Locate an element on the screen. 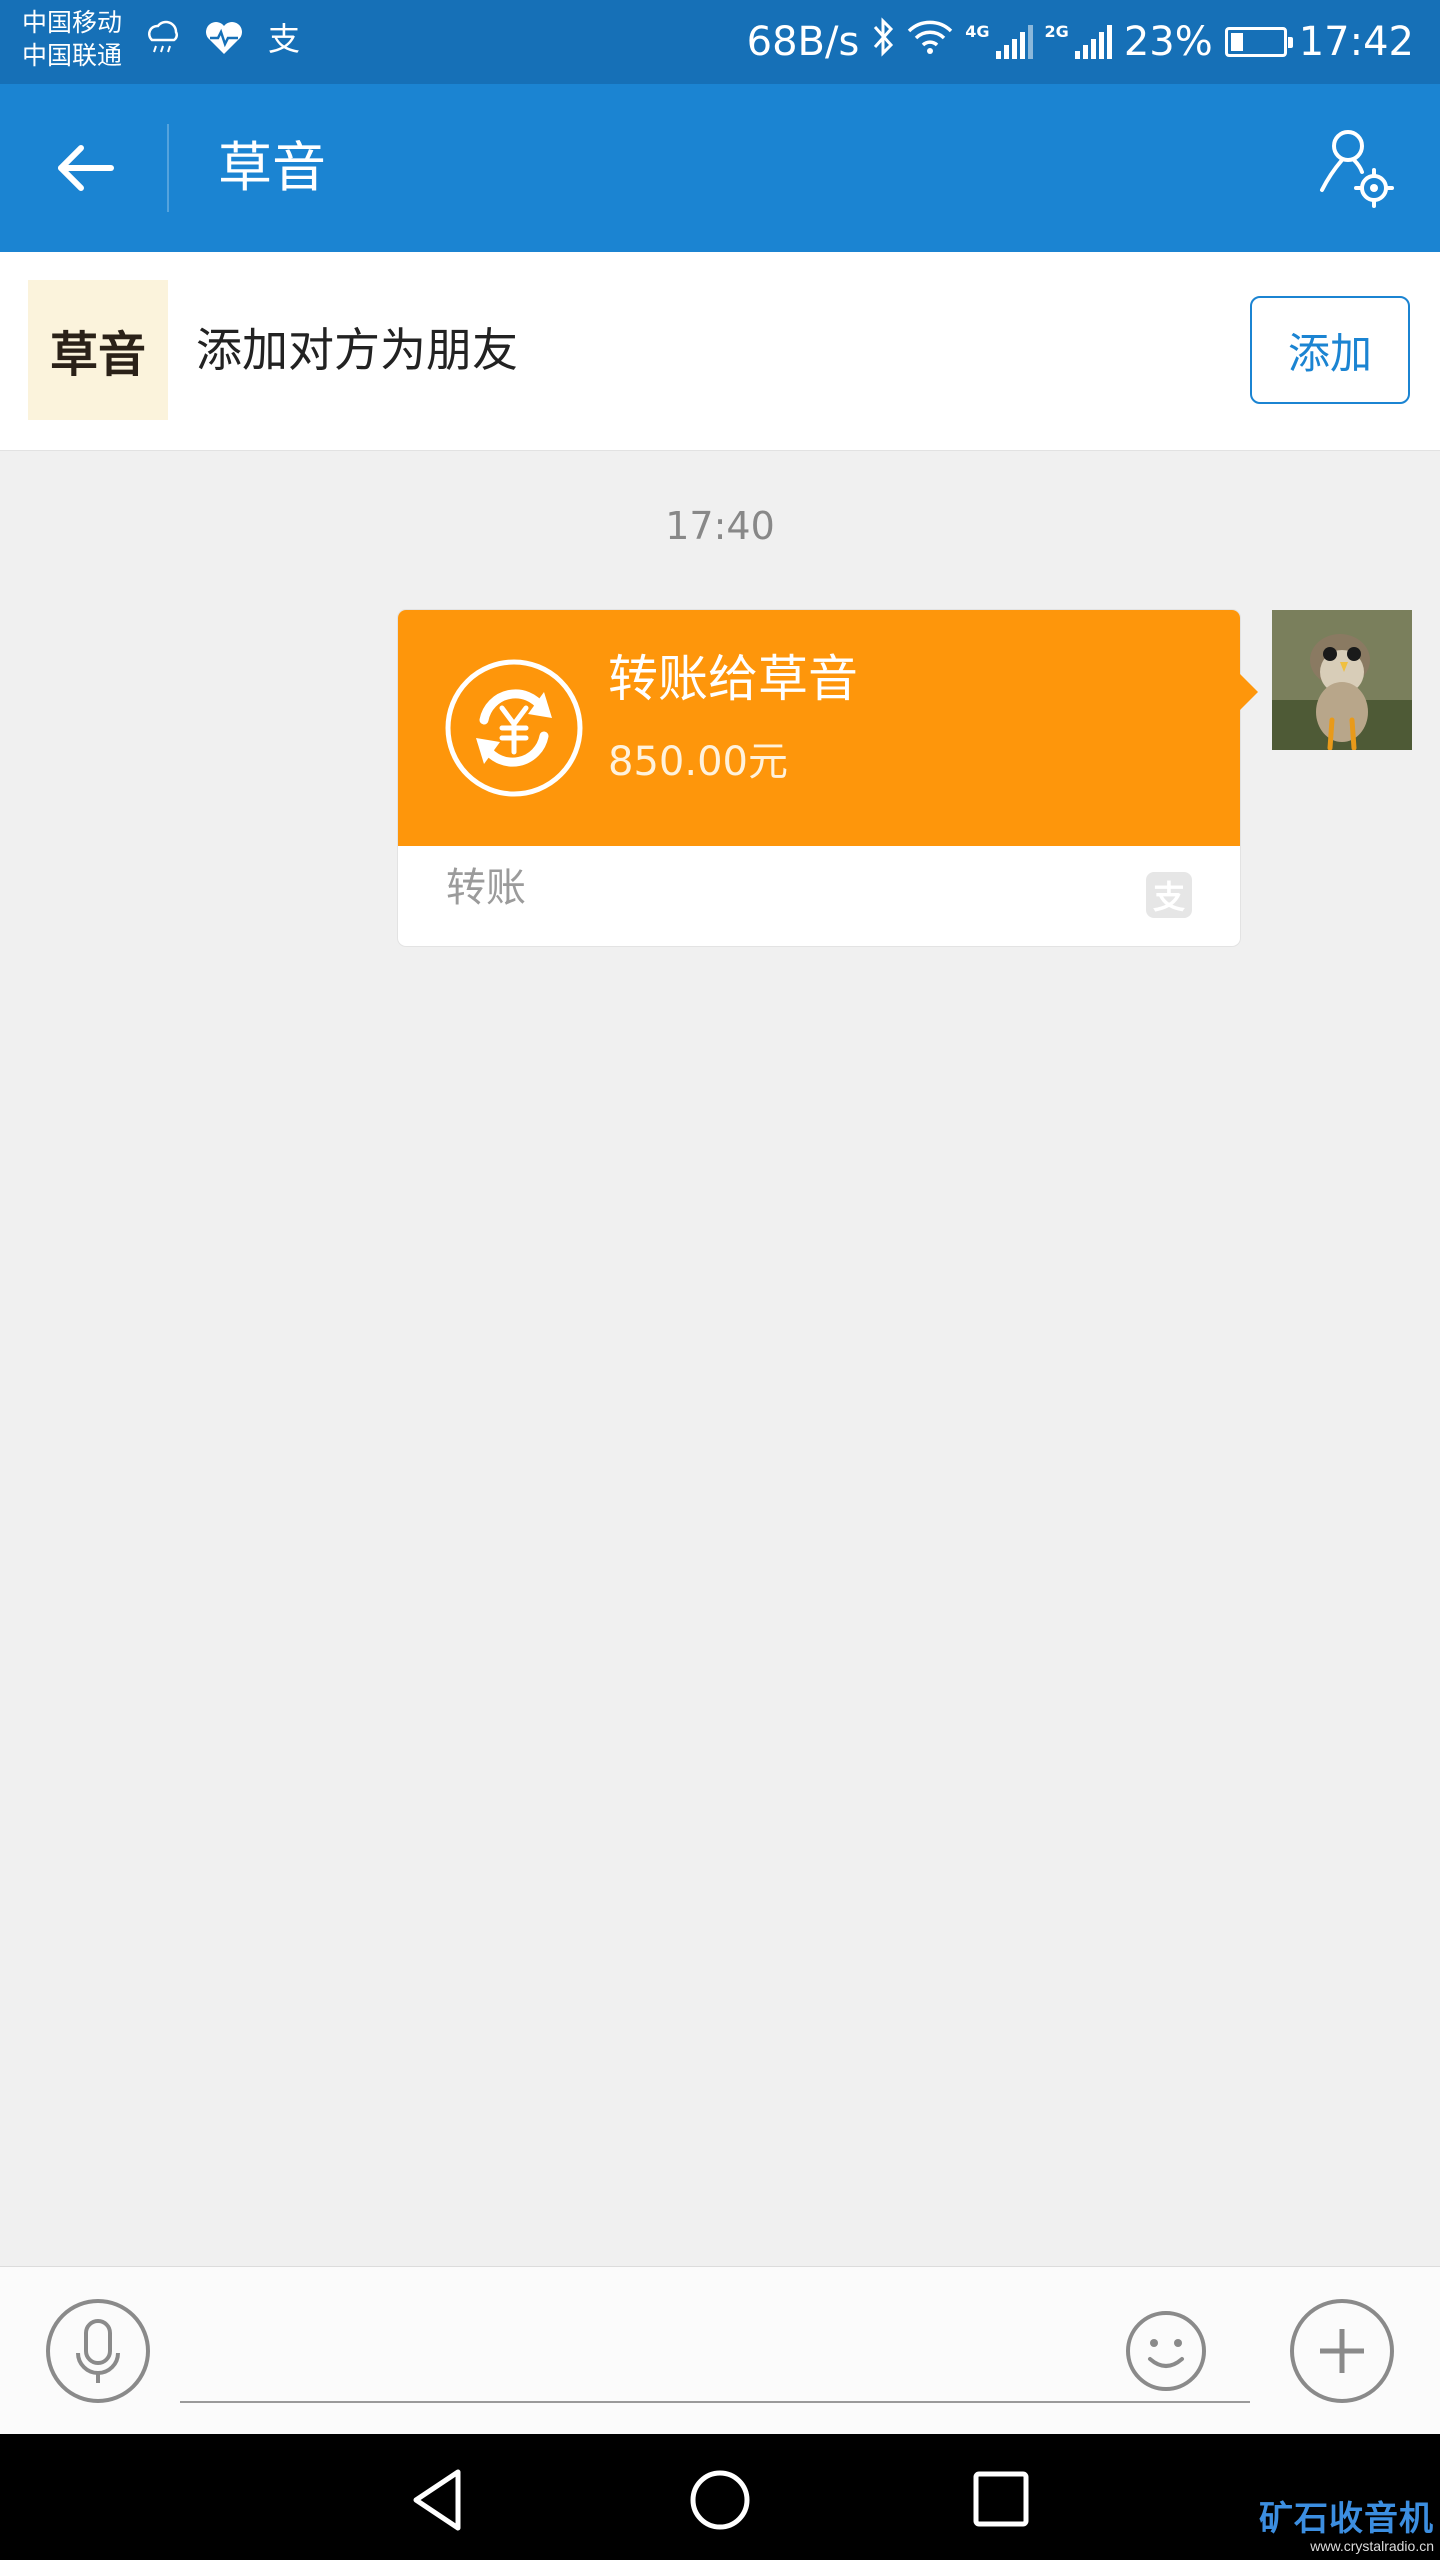  message-timestamp: 17:40 is located at coordinates (720, 526).